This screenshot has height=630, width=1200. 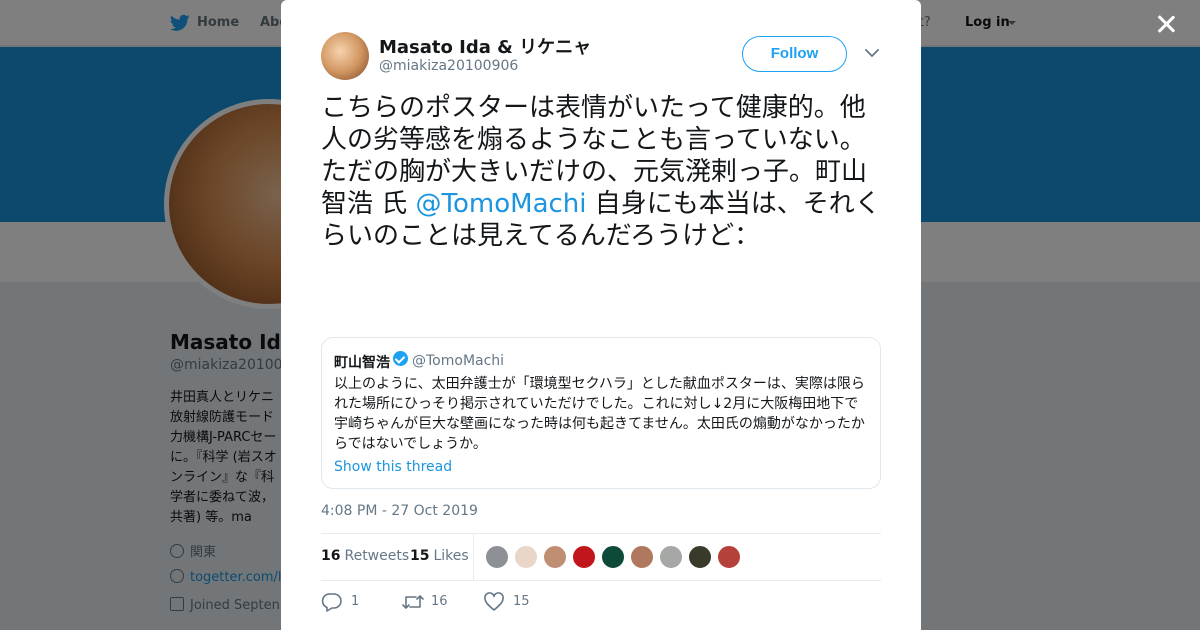 What do you see at coordinates (377, 556) in the screenshot?
I see `retweets-label: Retweets` at bounding box center [377, 556].